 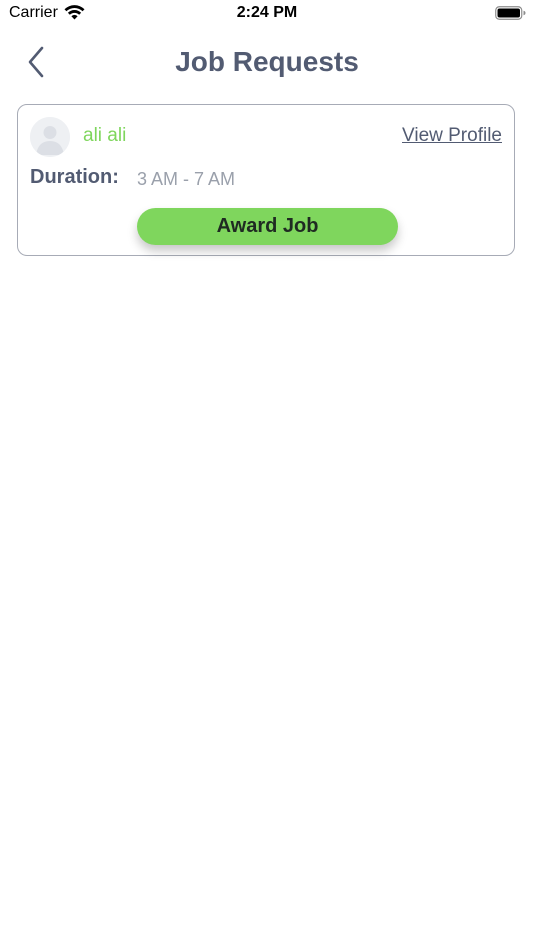 I want to click on duration-value: 3 AM - 7 AM, so click(x=186, y=179).